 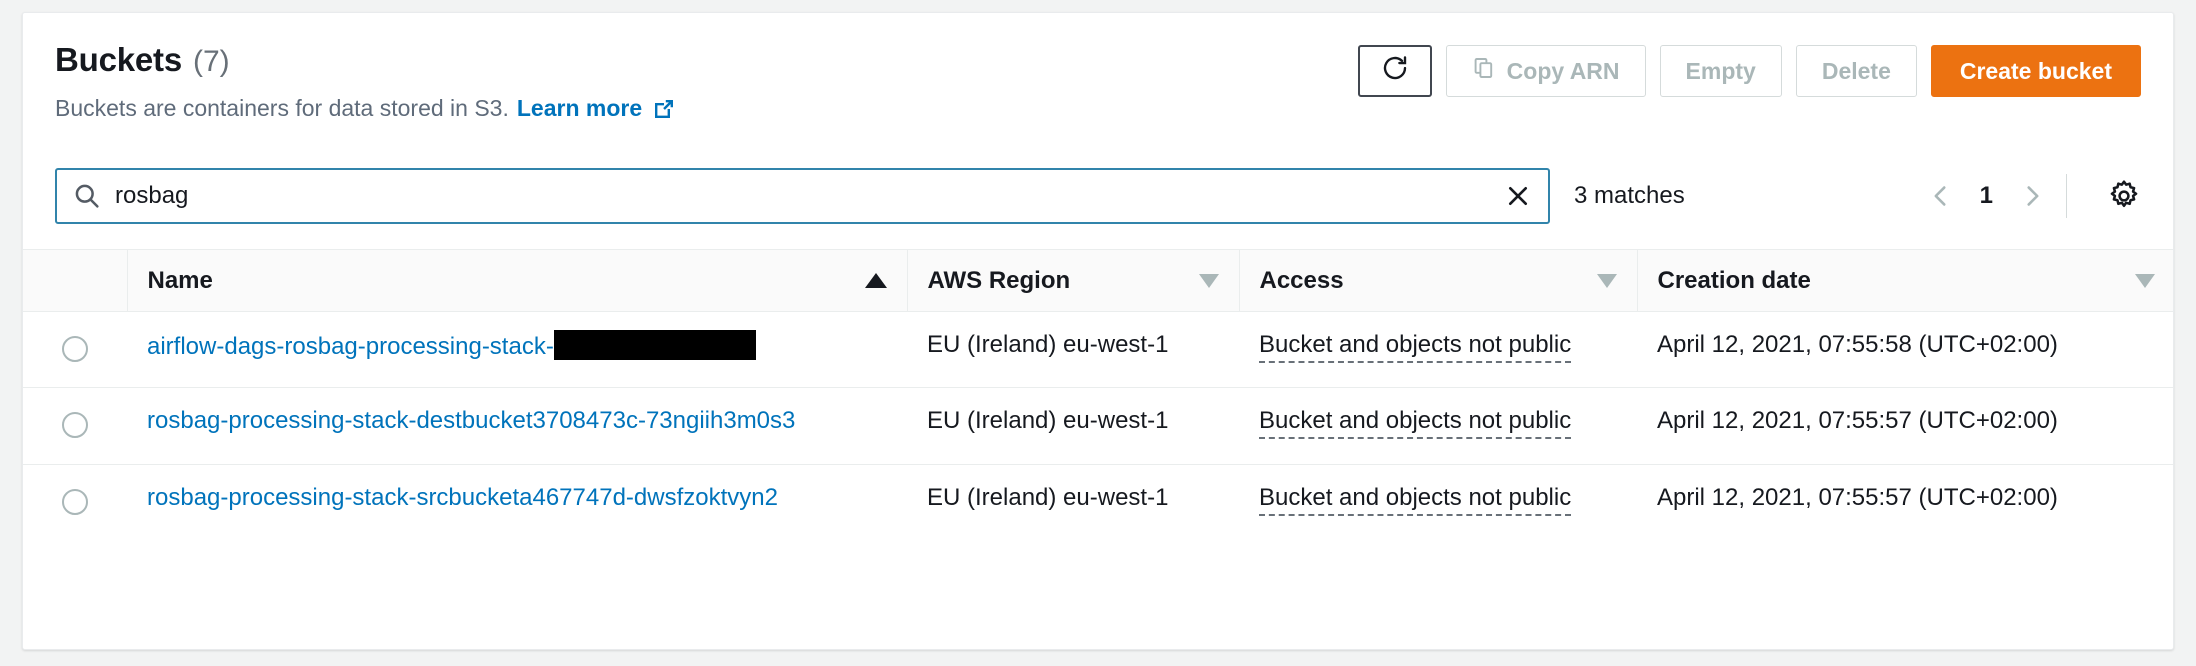 I want to click on delete-label: Delete, so click(x=1856, y=70).